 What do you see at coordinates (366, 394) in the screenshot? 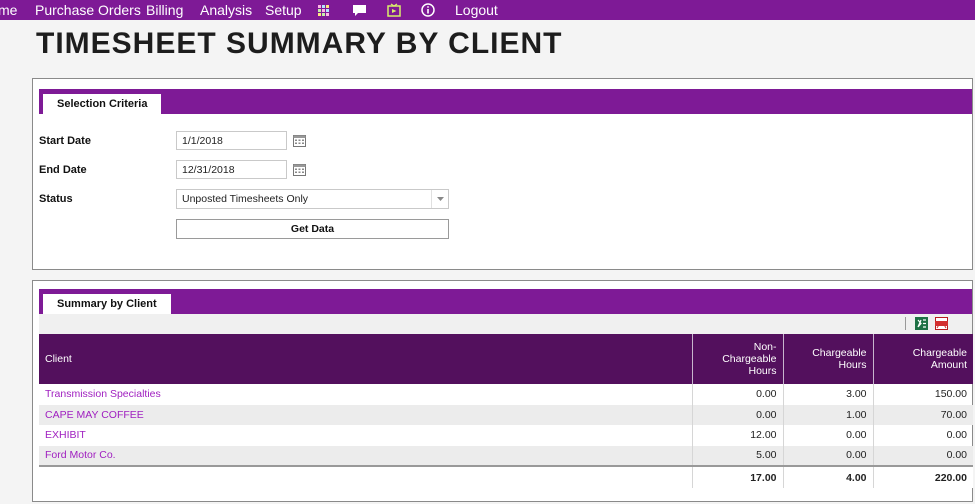
I see `client-link: Transmission Specialties` at bounding box center [366, 394].